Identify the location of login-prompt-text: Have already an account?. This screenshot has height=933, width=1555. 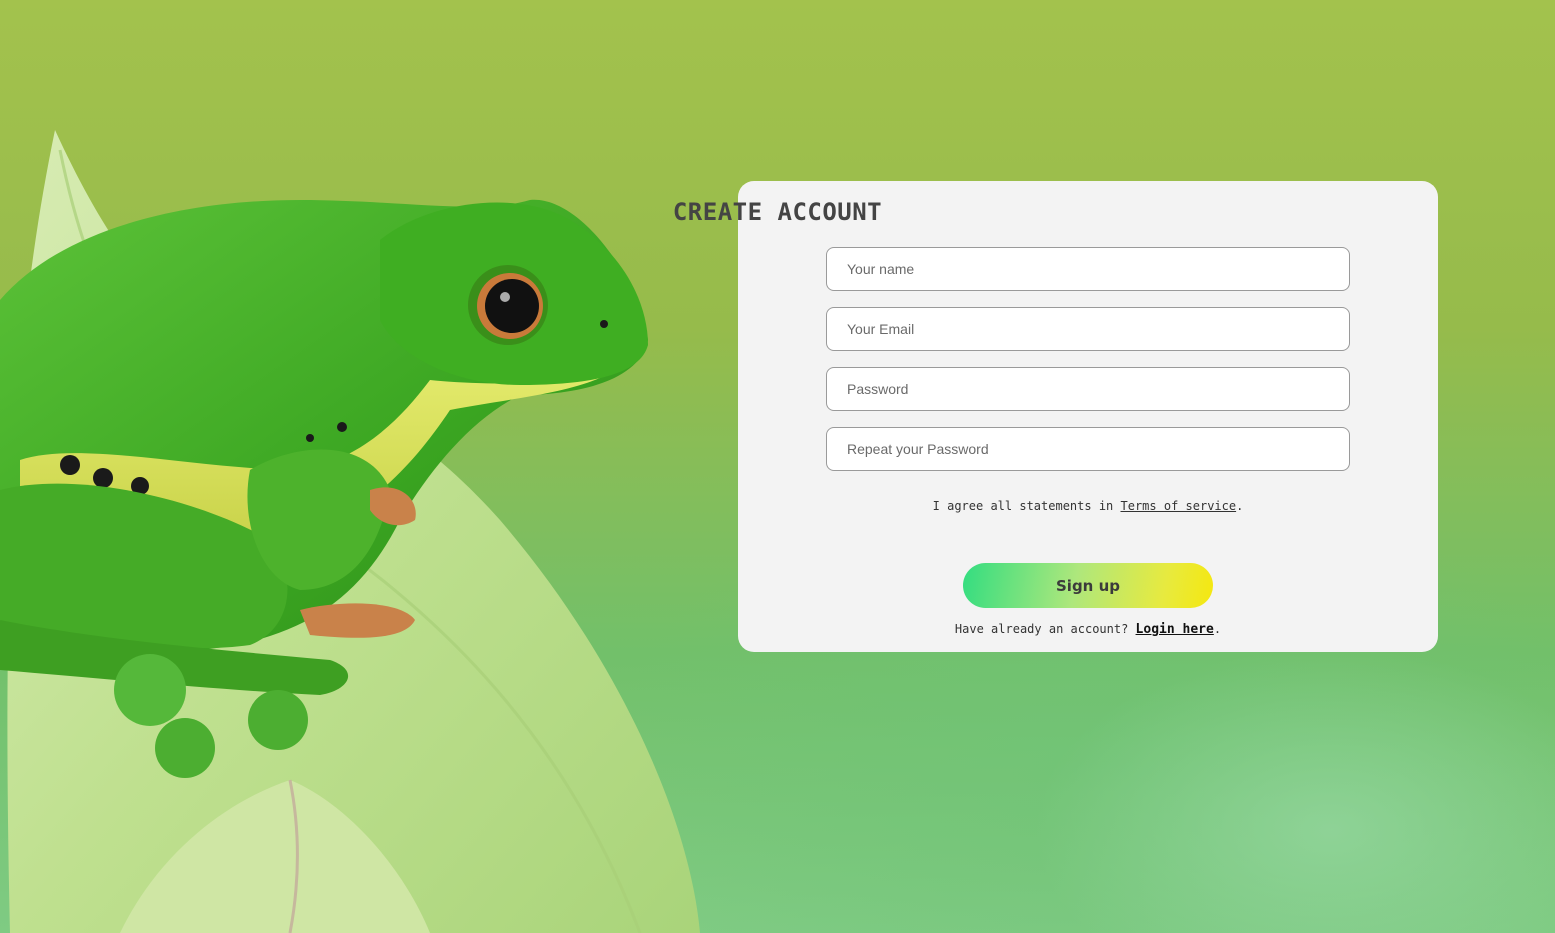
(1045, 629).